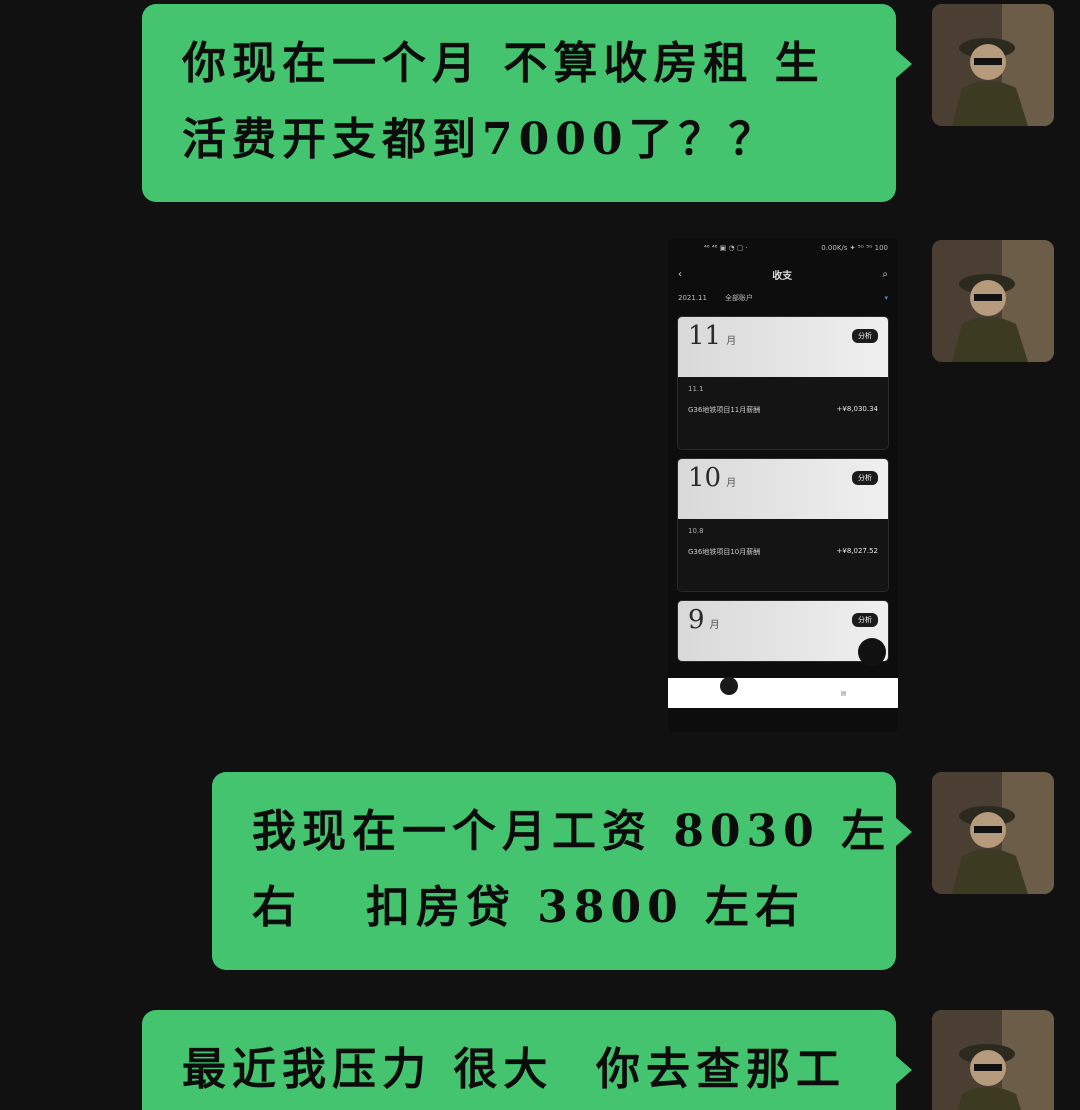  I want to click on message-text-line: 最近我压力 很大 你去查那工, so click(514, 1069).